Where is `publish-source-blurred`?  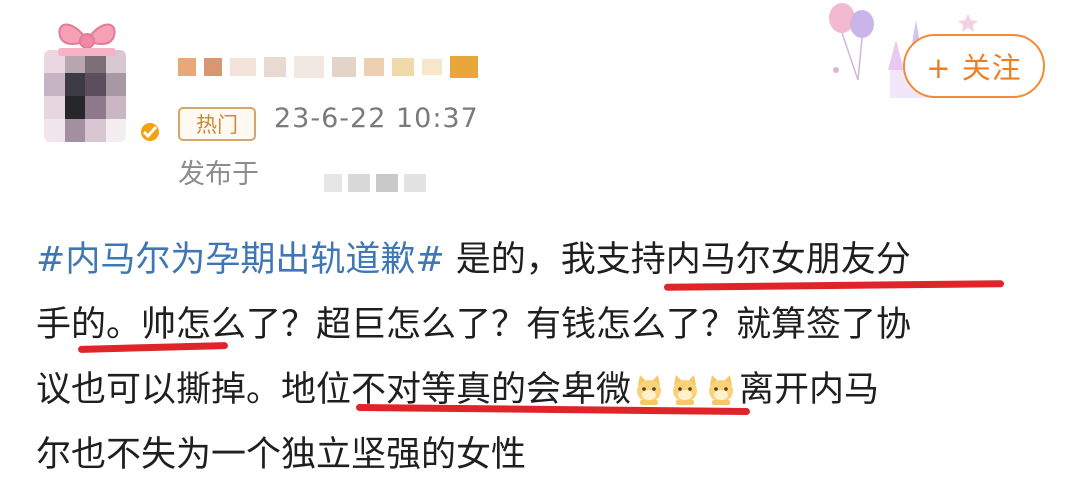
publish-source-blurred is located at coordinates (375, 183).